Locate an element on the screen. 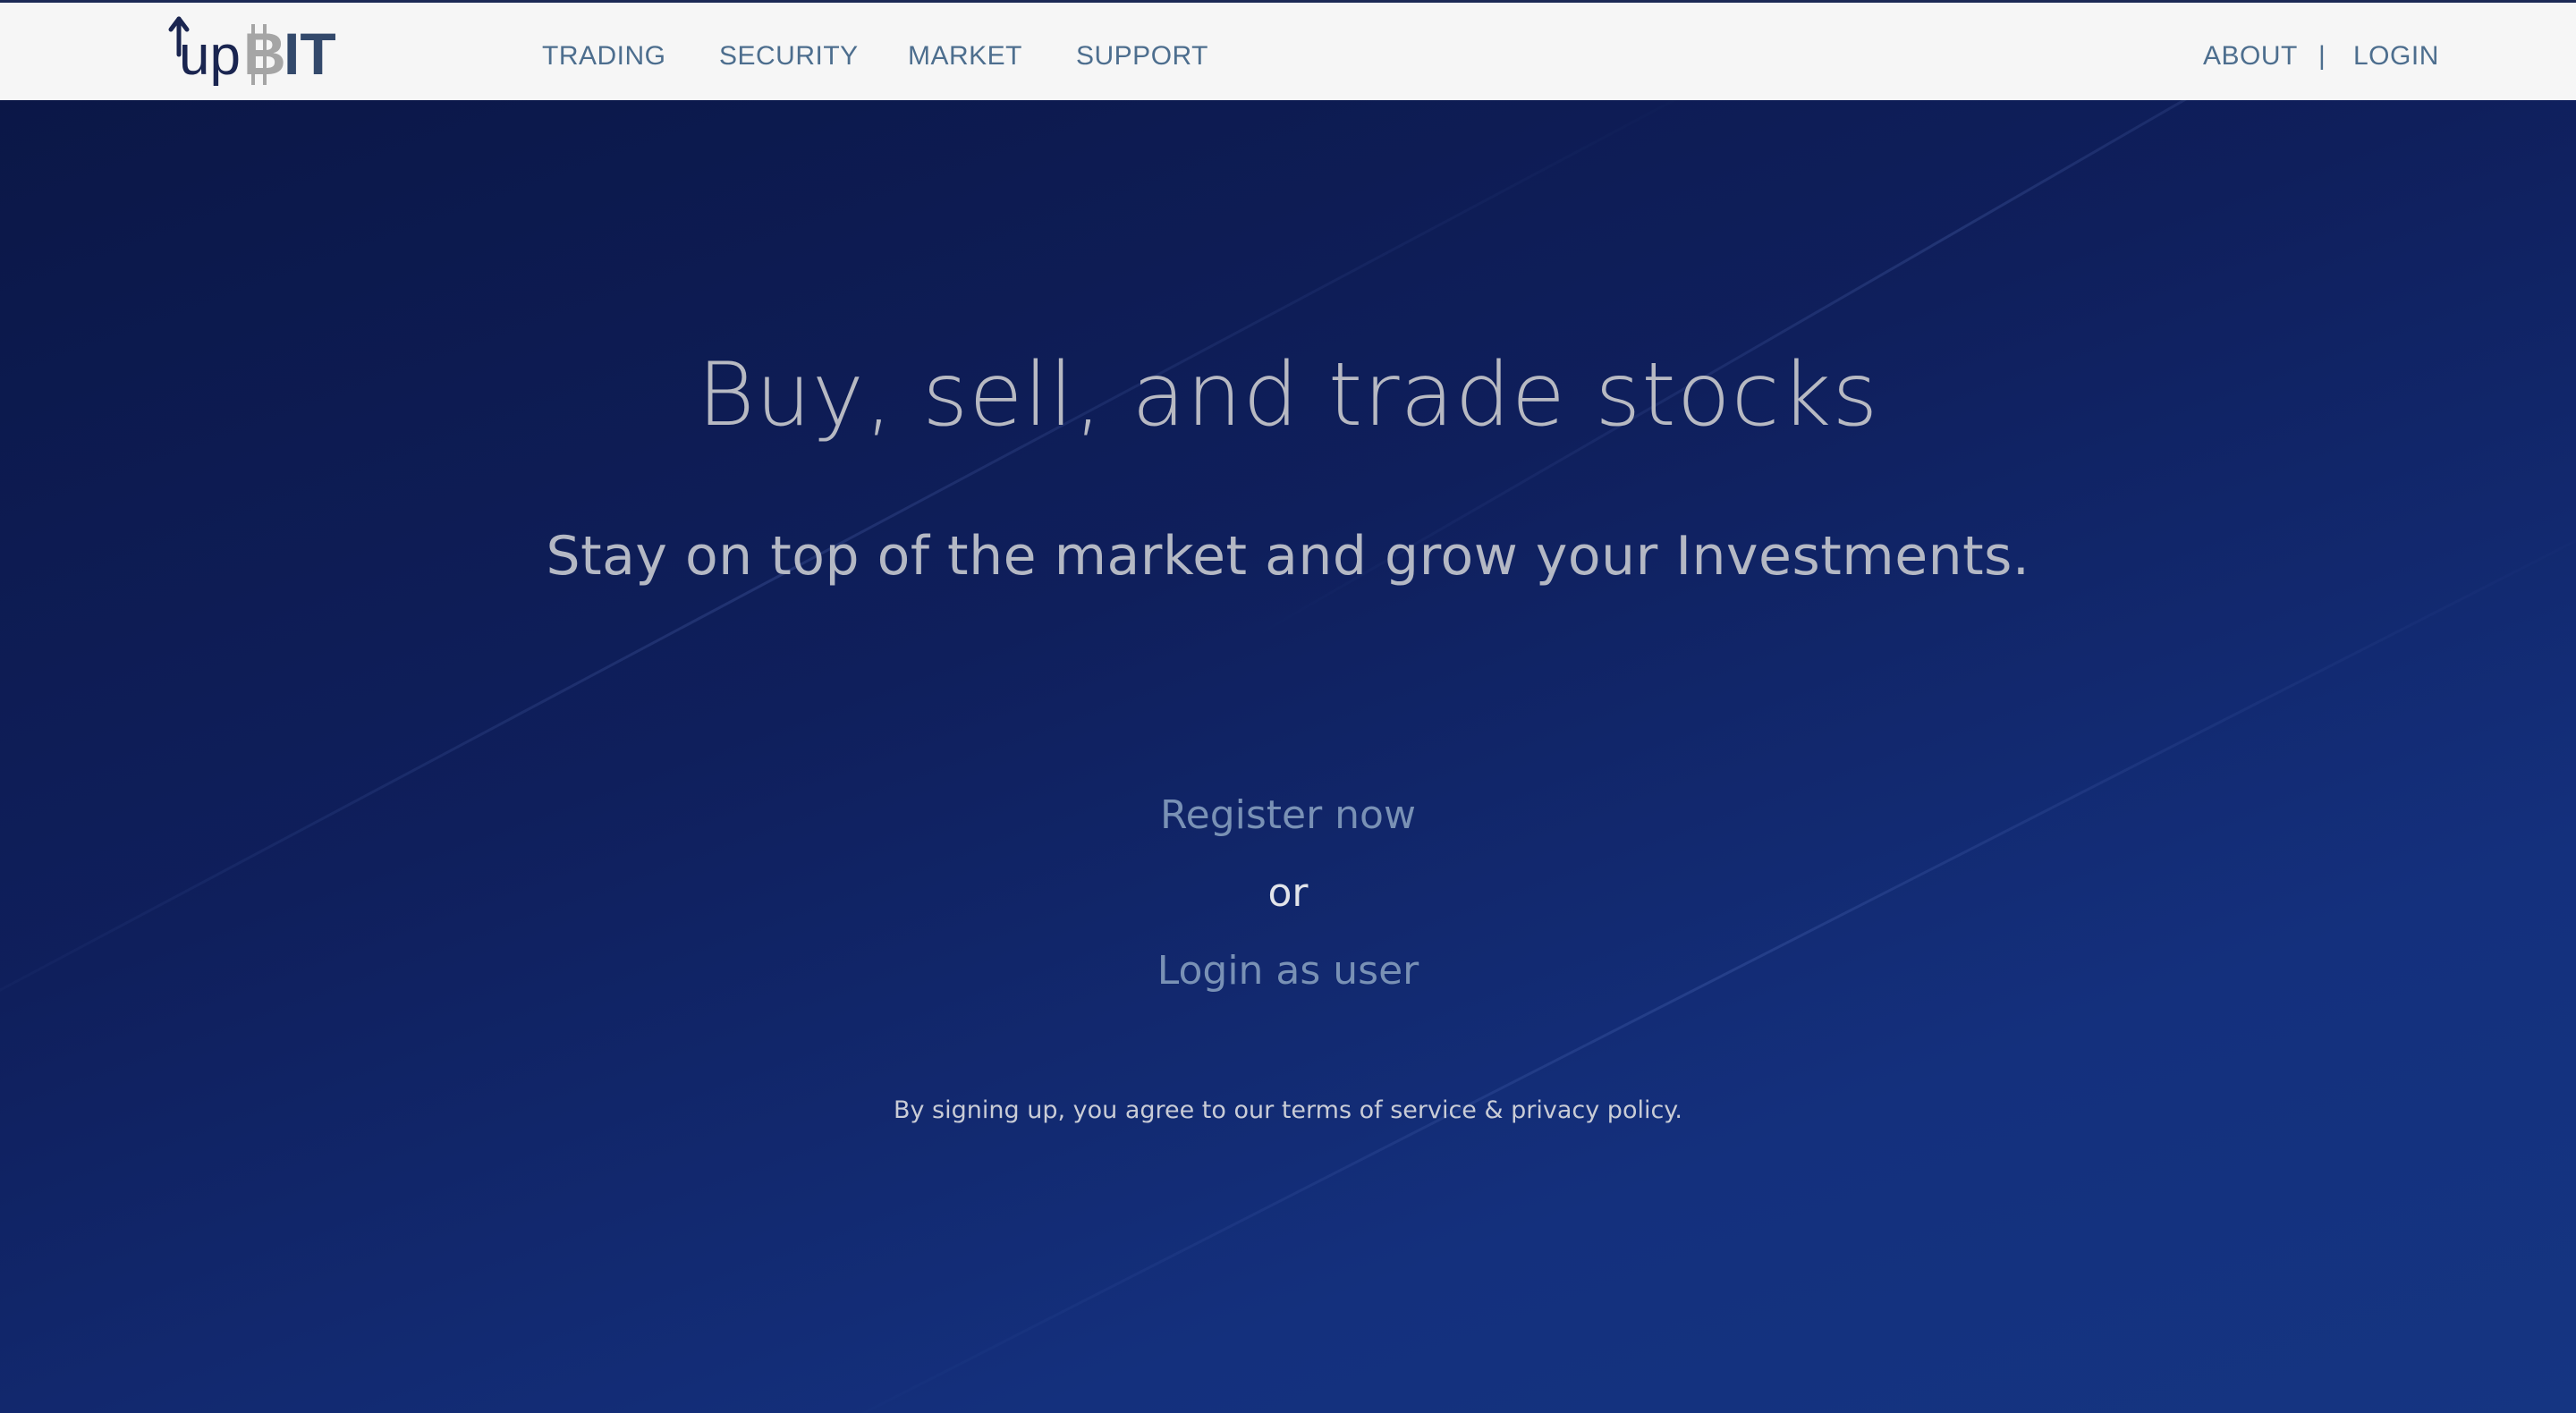  register-now-link: Register now is located at coordinates (1288, 815).